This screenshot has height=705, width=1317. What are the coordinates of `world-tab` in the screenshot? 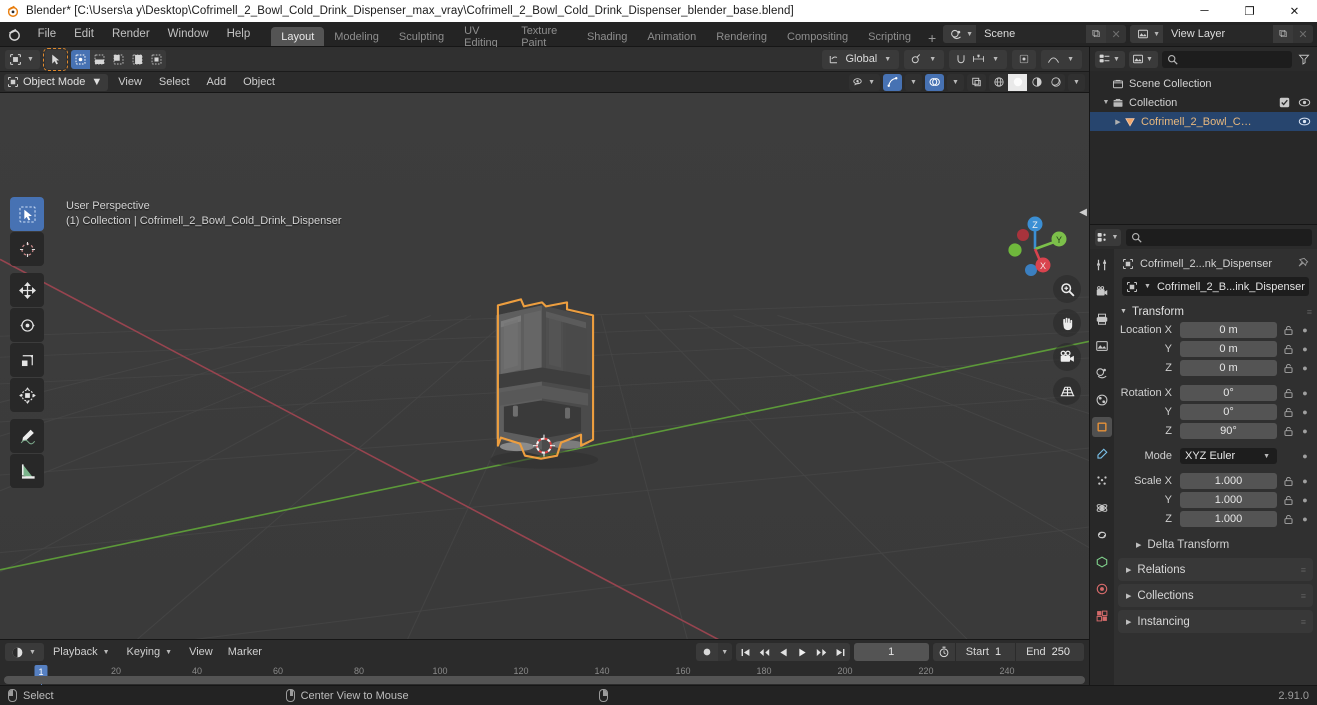 It's located at (1102, 400).